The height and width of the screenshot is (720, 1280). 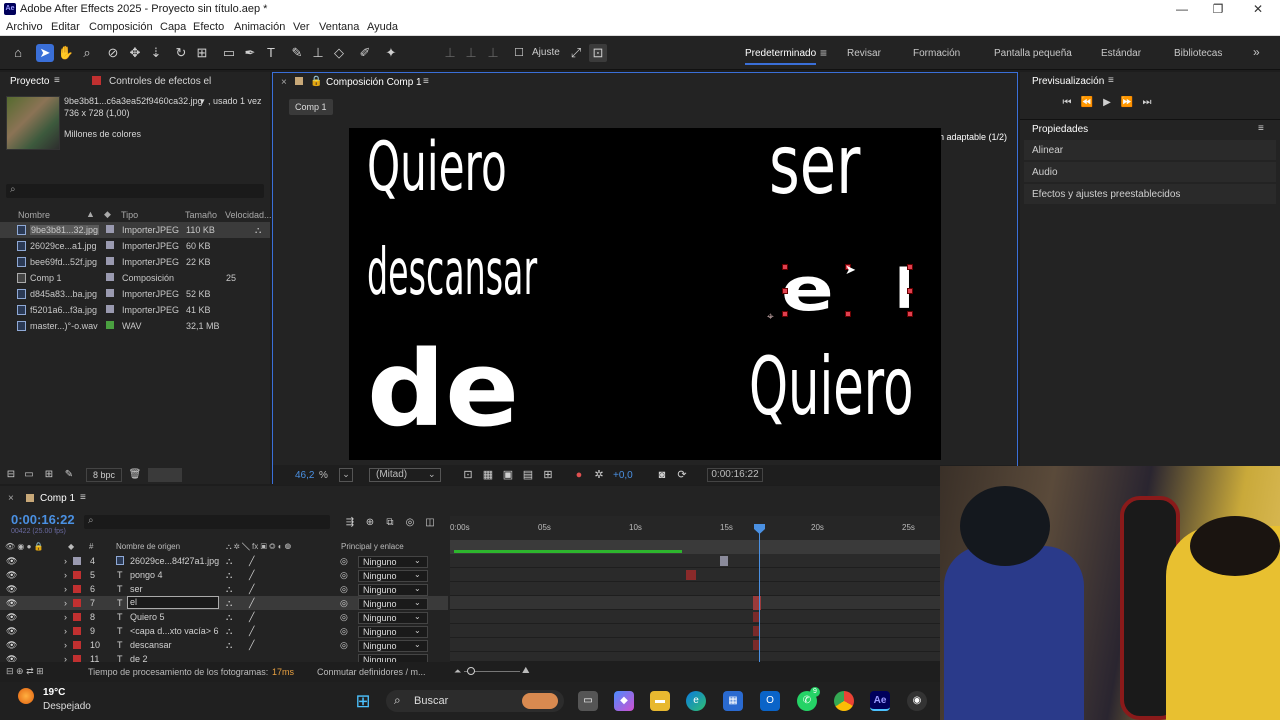 I want to click on current-time: 0:00:16:22, so click(x=43, y=519).